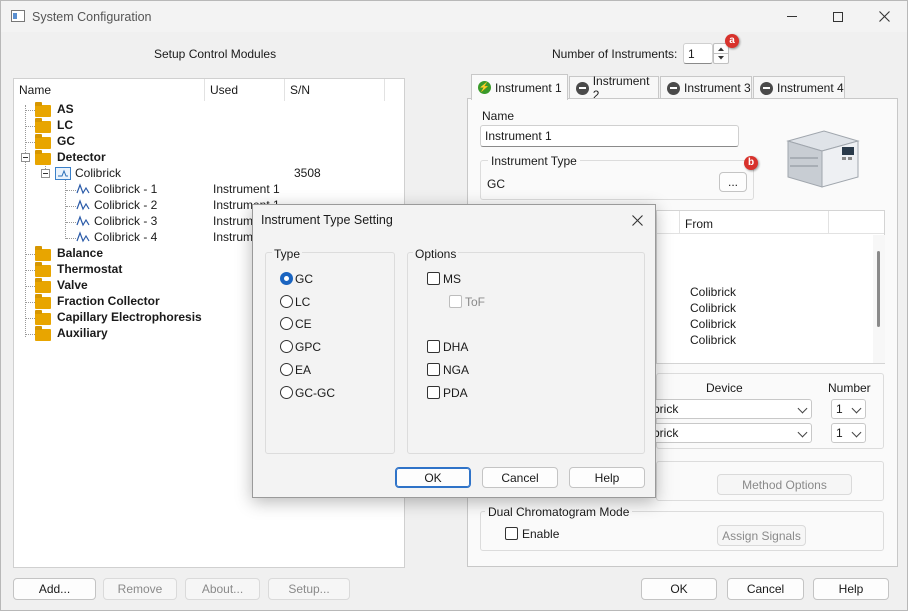  I want to click on ok-button: OK, so click(679, 589).